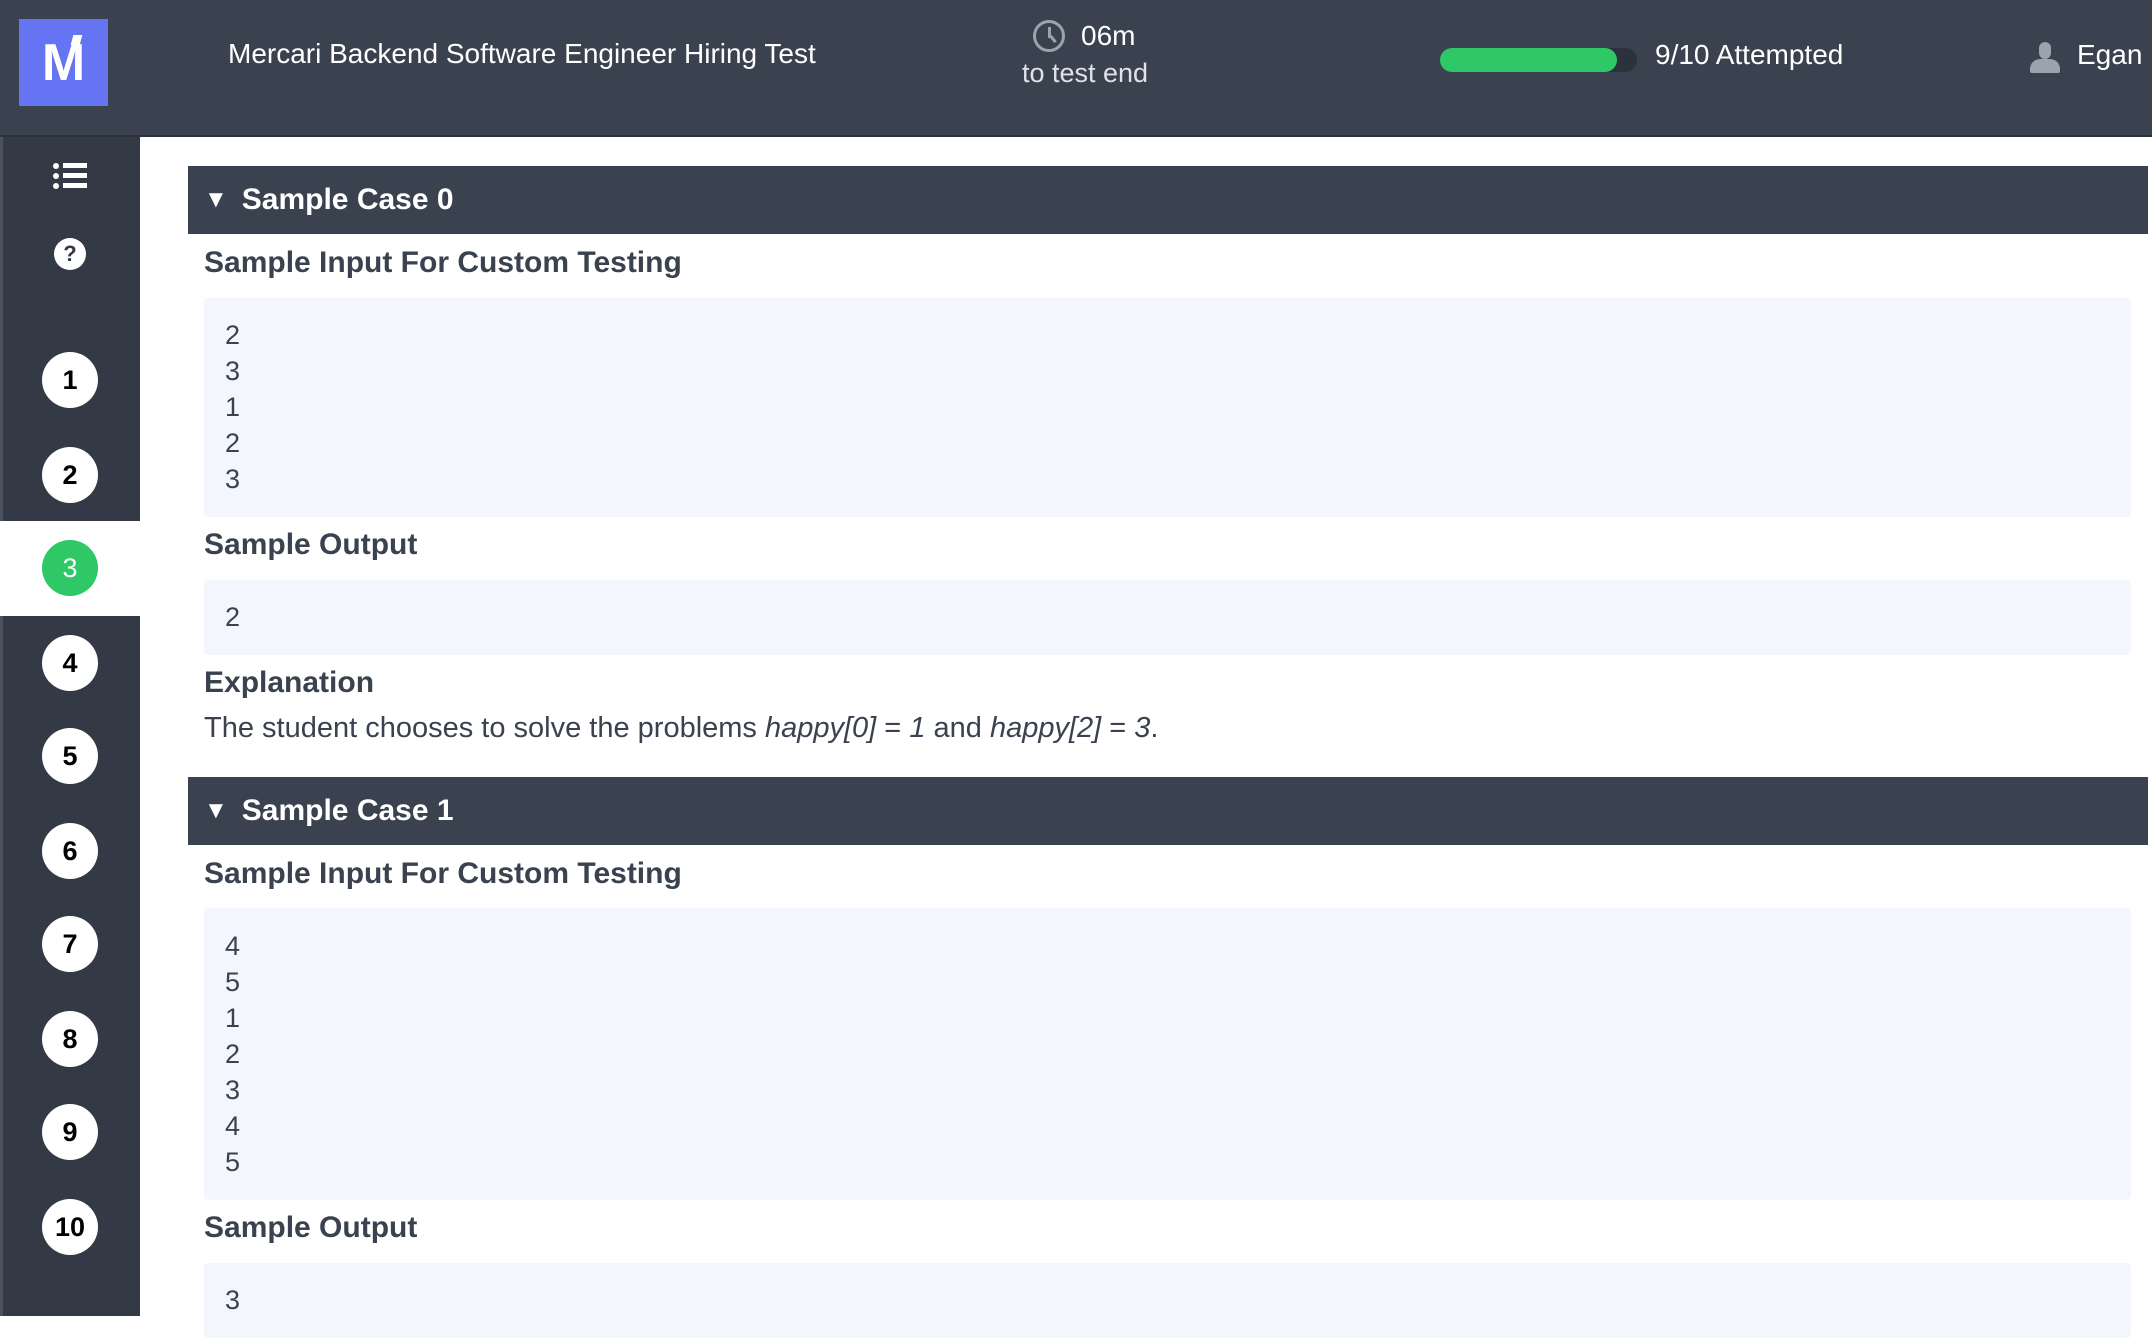 This screenshot has width=2152, height=1338. Describe the element at coordinates (70, 475) in the screenshot. I see `question-2-button: 2` at that location.